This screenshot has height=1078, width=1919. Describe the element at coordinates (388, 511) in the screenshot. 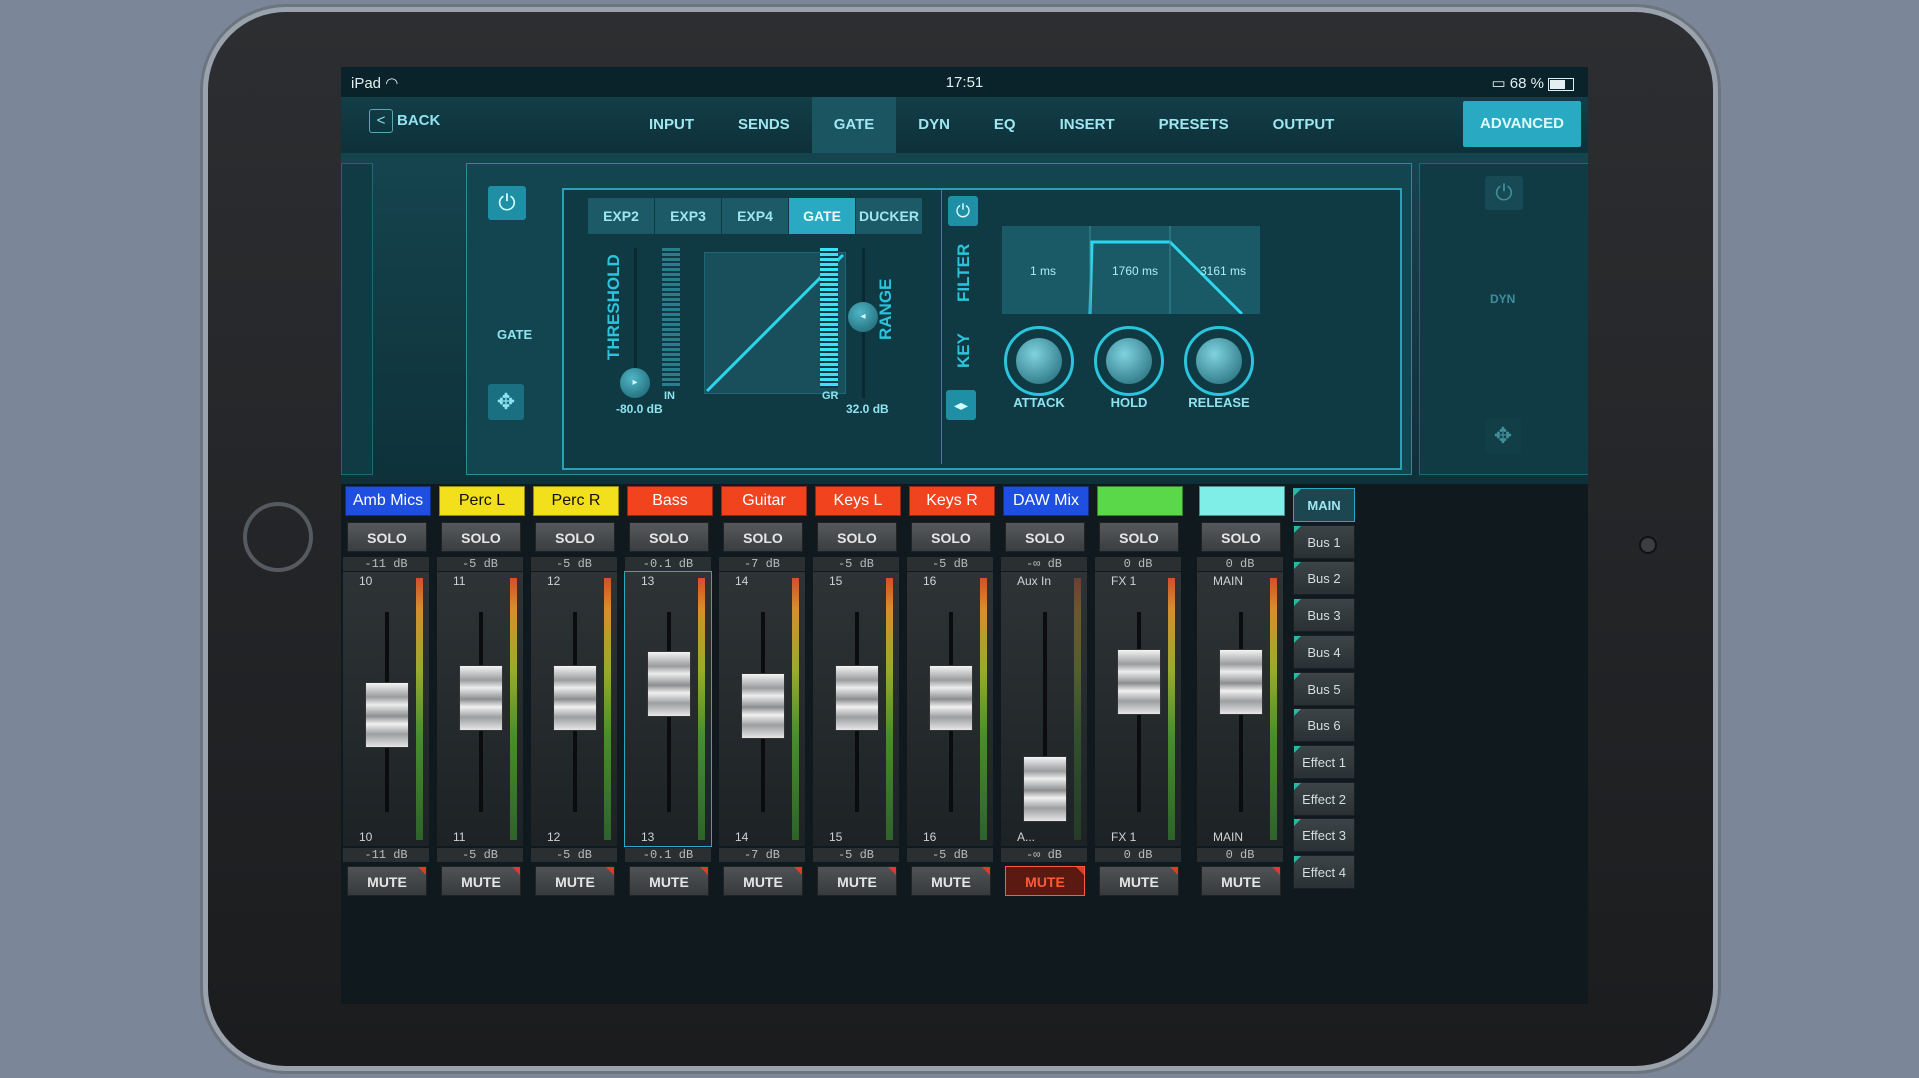

I see `channel-name: Amb Mics R` at that location.